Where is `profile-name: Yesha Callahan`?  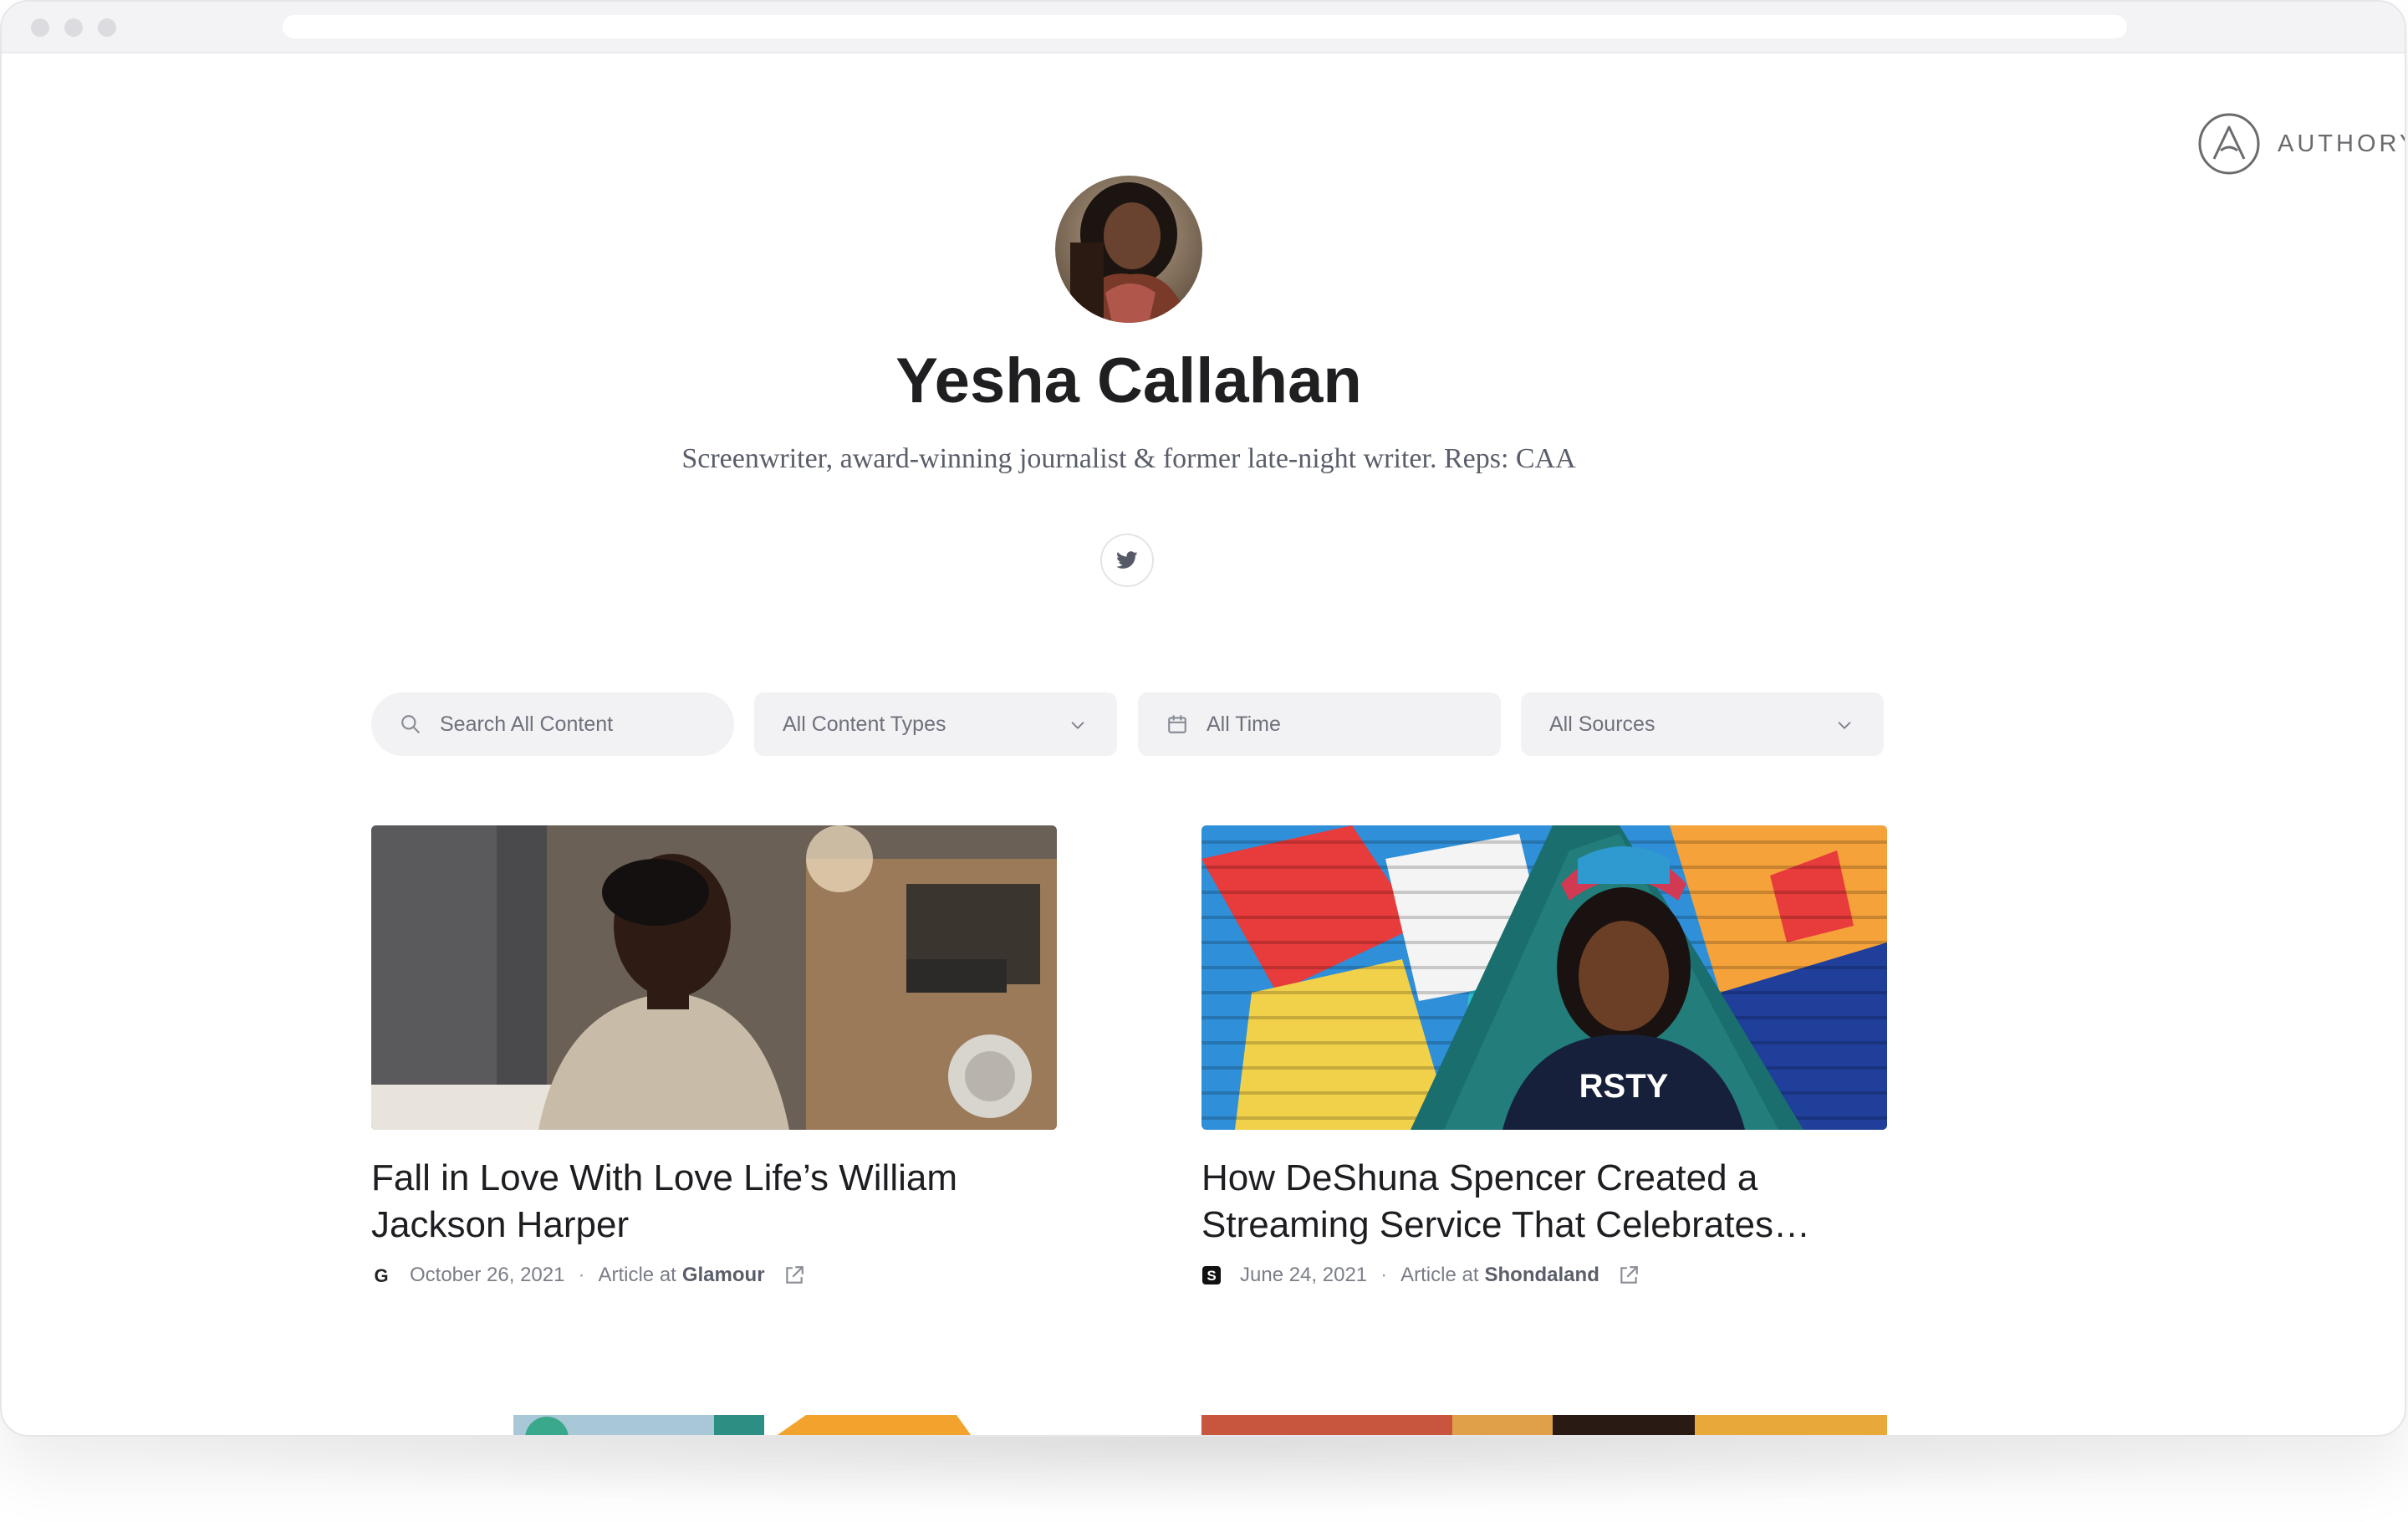
profile-name: Yesha Callahan is located at coordinates (1128, 380).